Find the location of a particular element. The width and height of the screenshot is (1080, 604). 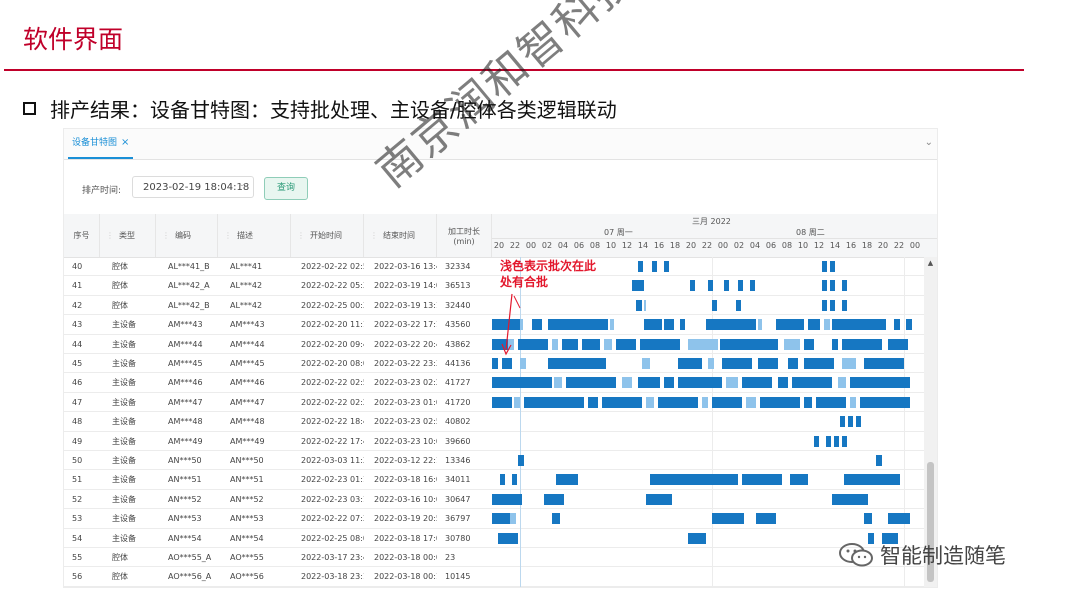

scroll-up-arrow-icon: ▲ is located at coordinates (930, 263).